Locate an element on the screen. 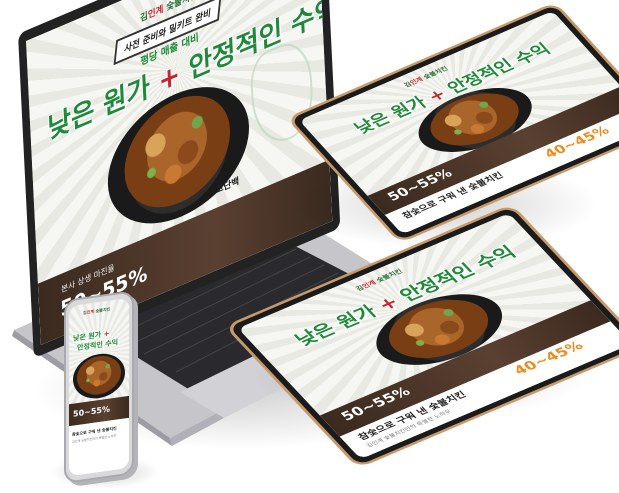 This screenshot has height=493, width=619. phone-headline-plus: + is located at coordinates (106, 334).